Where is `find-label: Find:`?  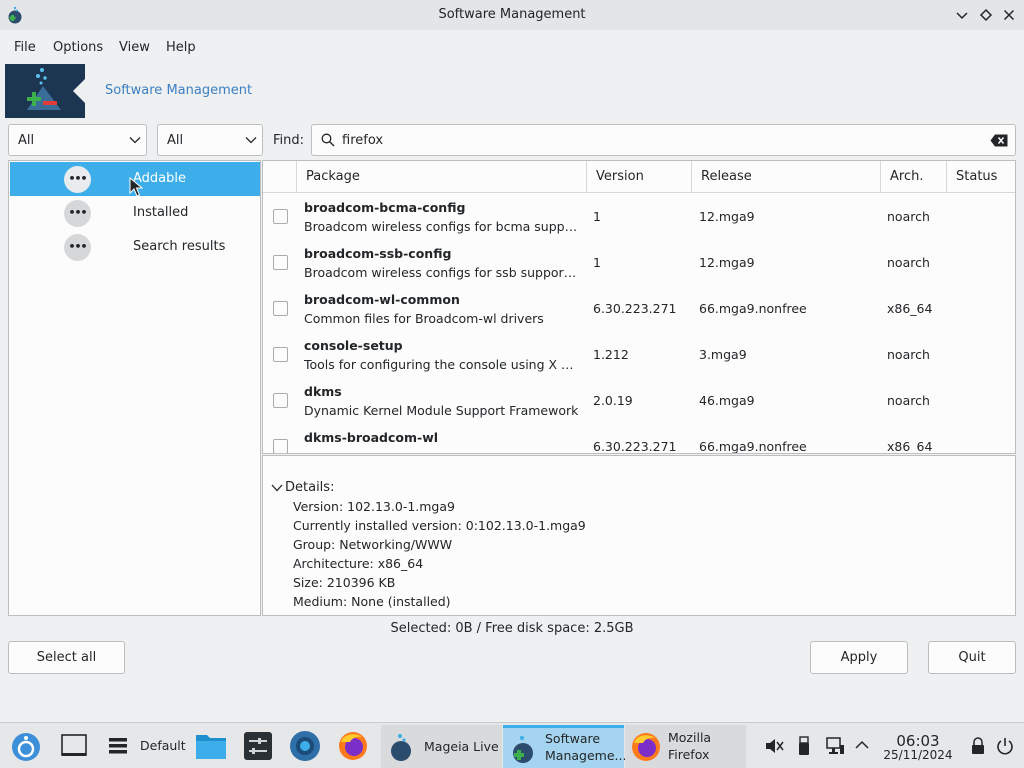
find-label: Find: is located at coordinates (289, 140).